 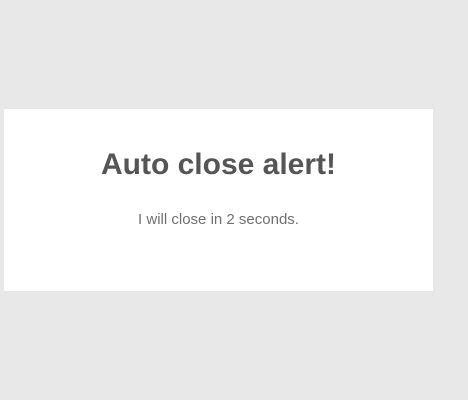 I want to click on alert-title: Auto close alert!, so click(x=218, y=164).